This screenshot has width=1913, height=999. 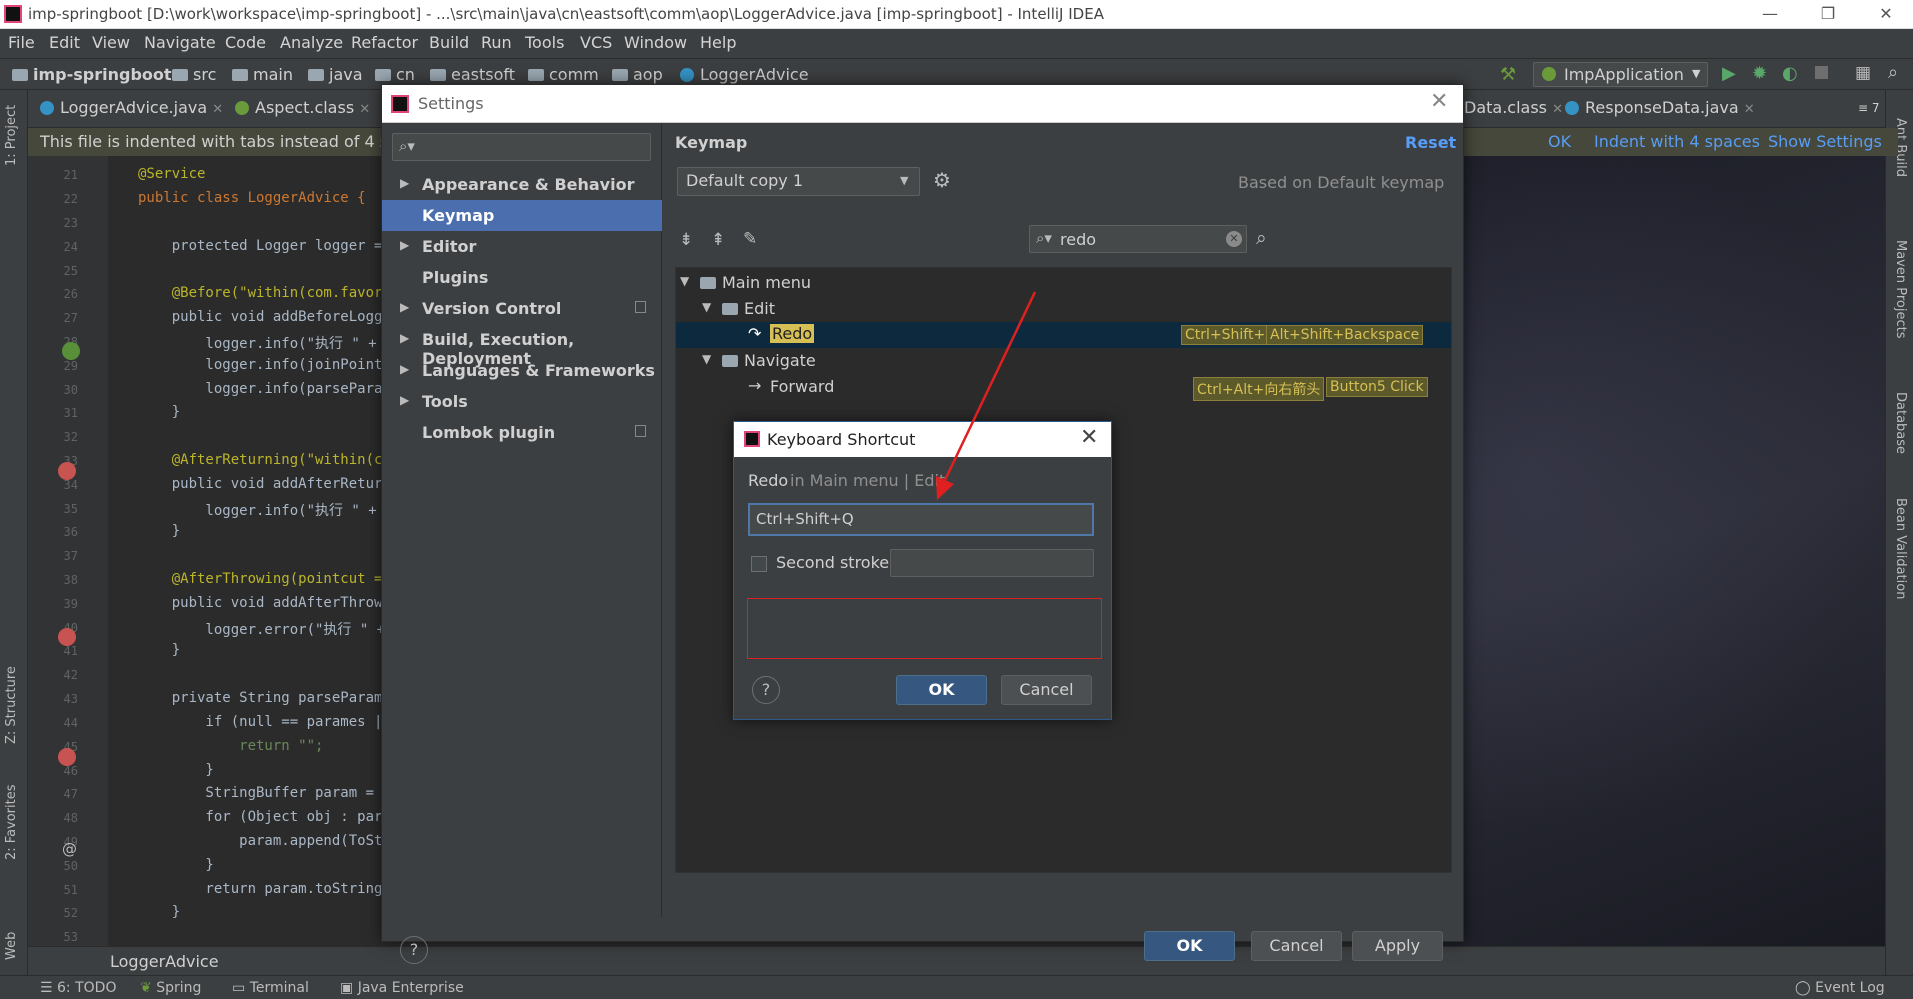 What do you see at coordinates (1296, 946) in the screenshot?
I see `settings-cancel-button: Cancel` at bounding box center [1296, 946].